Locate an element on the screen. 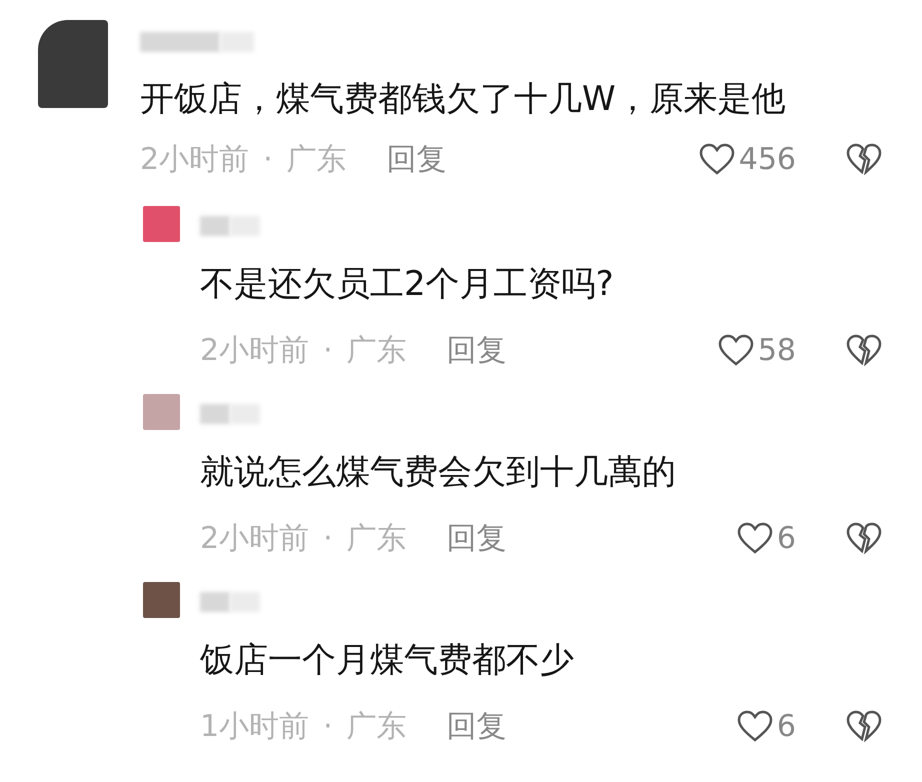 This screenshot has height=782, width=922. comment-time: 1小时前 is located at coordinates (255, 727).